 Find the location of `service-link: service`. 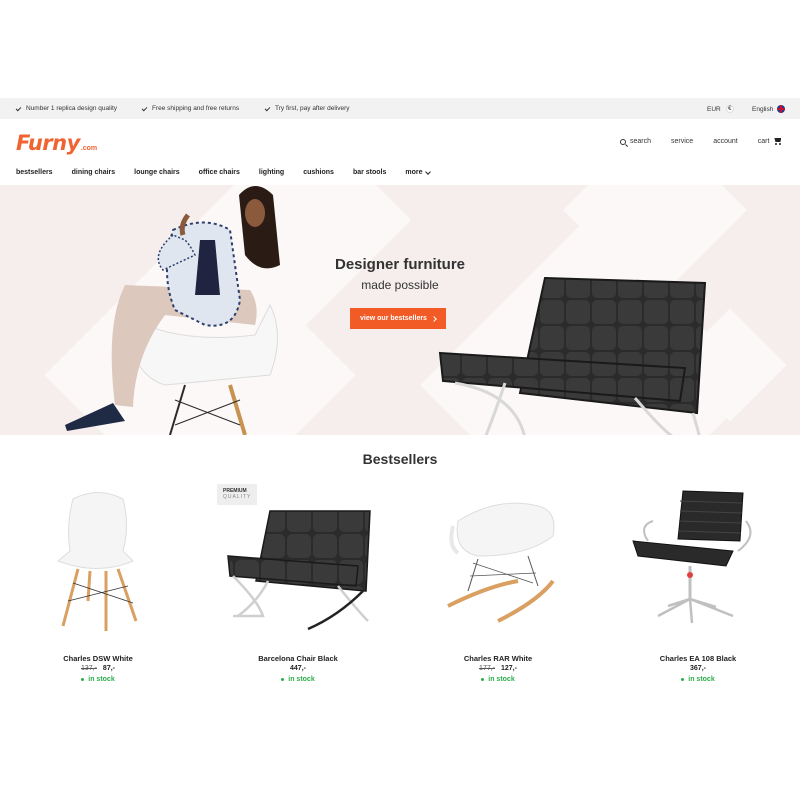

service-link: service is located at coordinates (682, 141).